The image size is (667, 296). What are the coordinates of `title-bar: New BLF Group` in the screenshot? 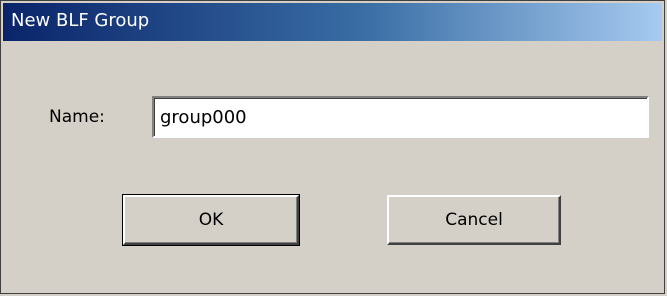 It's located at (332, 22).